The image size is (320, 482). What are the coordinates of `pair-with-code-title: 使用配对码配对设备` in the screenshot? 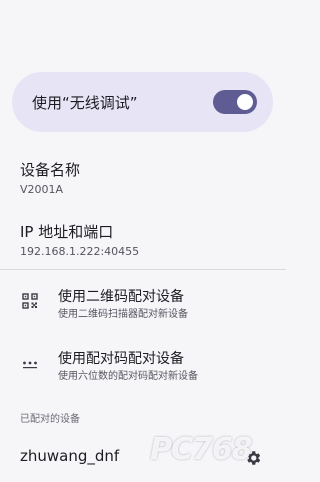 It's located at (121, 359).